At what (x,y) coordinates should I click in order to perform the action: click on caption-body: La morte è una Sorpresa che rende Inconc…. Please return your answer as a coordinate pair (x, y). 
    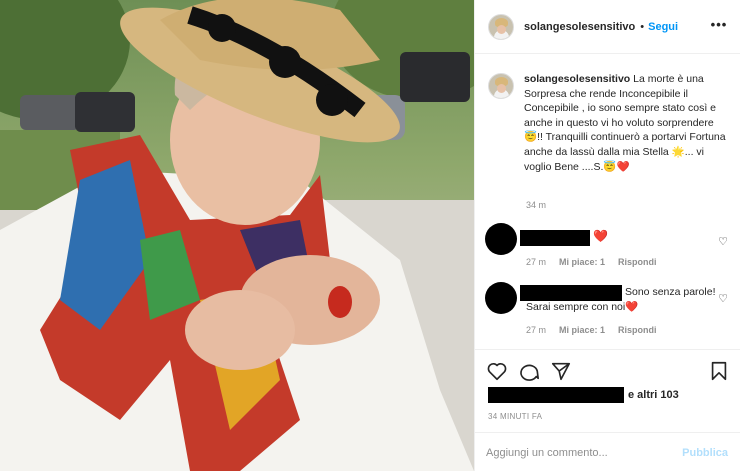
    Looking at the image, I should click on (625, 123).